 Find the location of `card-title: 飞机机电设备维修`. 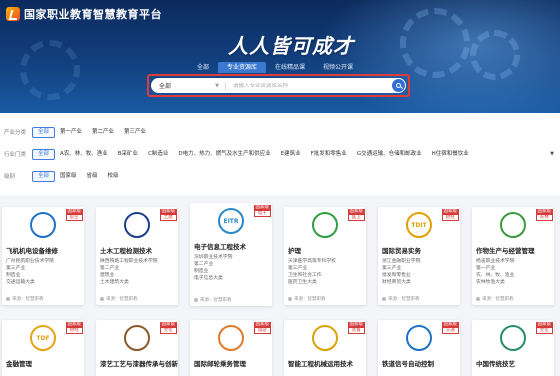

card-title: 飞机机电设备维修 is located at coordinates (43, 249).